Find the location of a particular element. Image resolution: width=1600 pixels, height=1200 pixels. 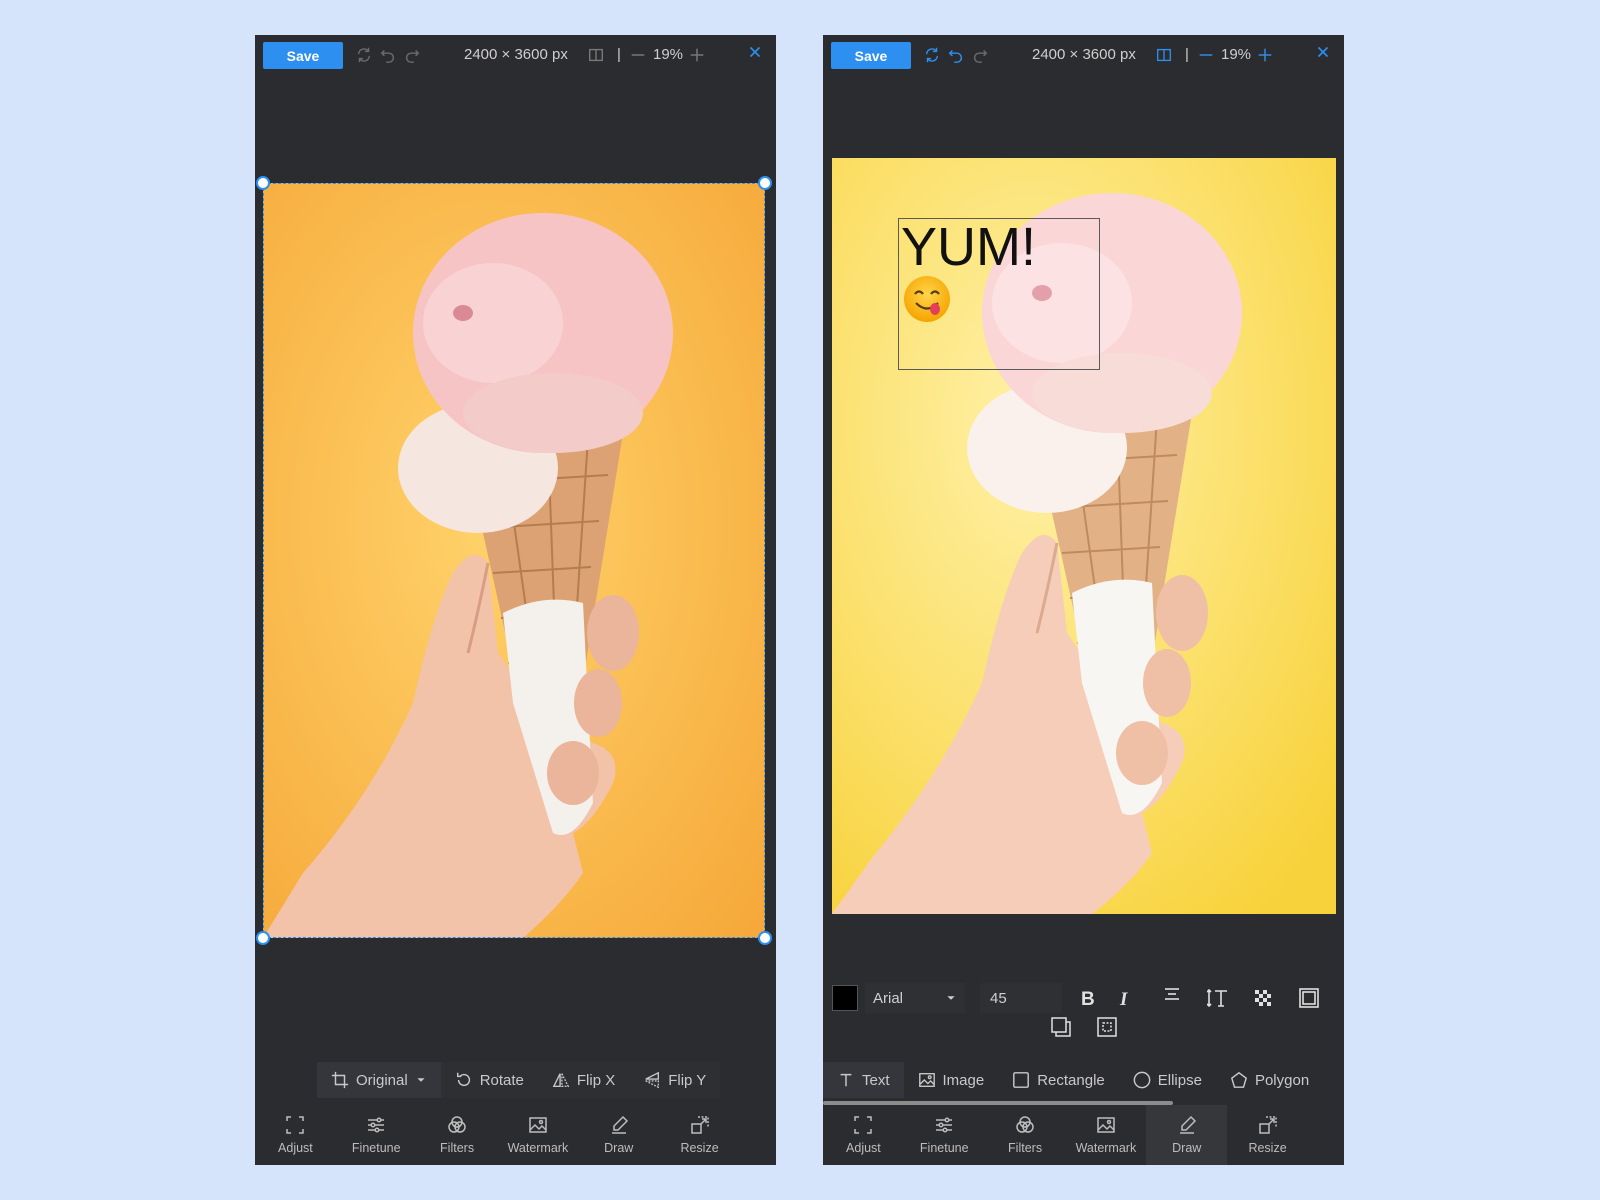

nav-label: Finetune is located at coordinates (944, 1148).